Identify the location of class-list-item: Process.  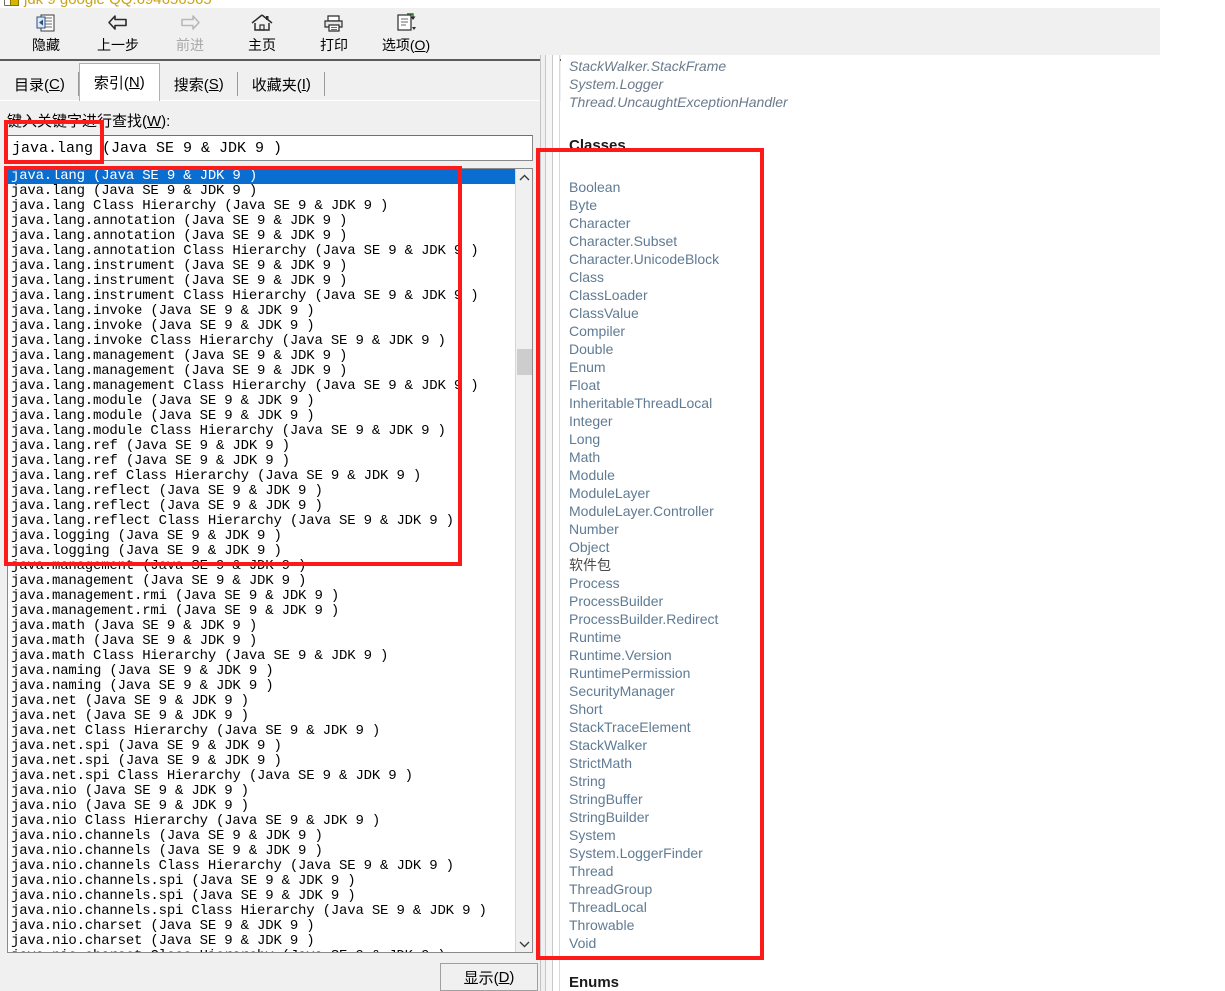
(897, 583).